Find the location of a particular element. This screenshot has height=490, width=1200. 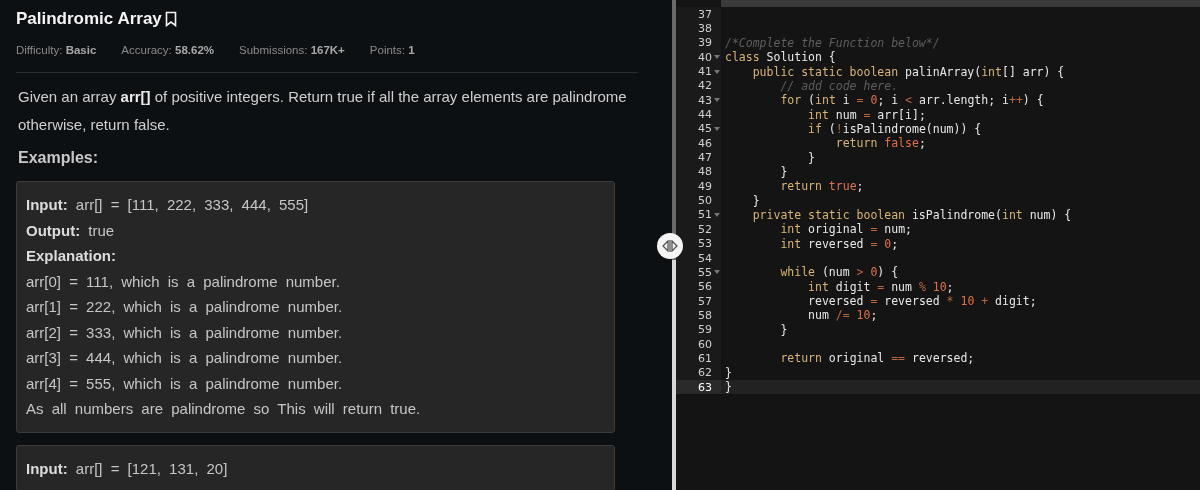

meta-info: Points: 1 is located at coordinates (392, 50).